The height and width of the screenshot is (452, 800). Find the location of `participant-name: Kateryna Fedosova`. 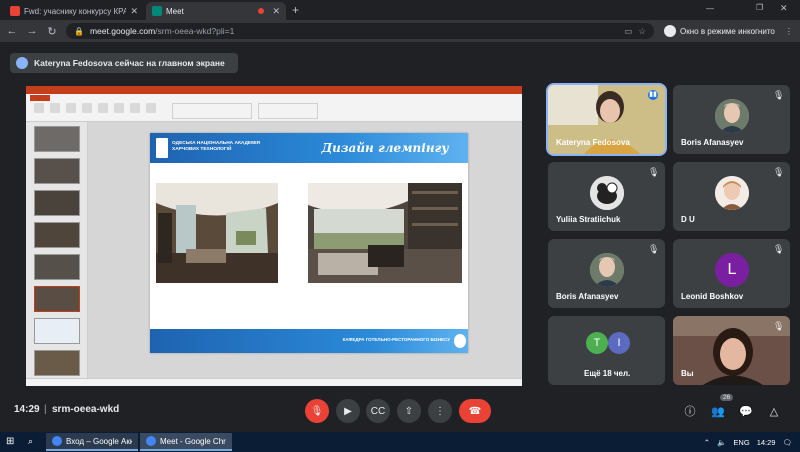

participant-name: Kateryna Fedosova is located at coordinates (593, 142).